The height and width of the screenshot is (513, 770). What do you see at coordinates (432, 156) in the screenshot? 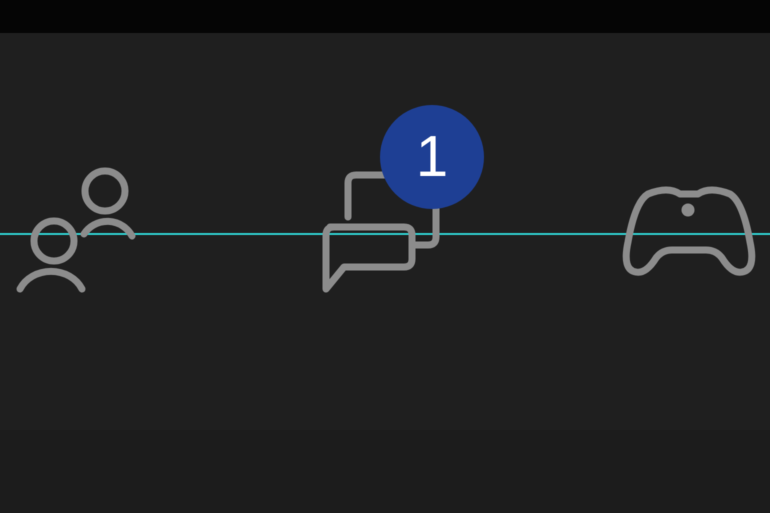
I see `notification-count: 1` at bounding box center [432, 156].